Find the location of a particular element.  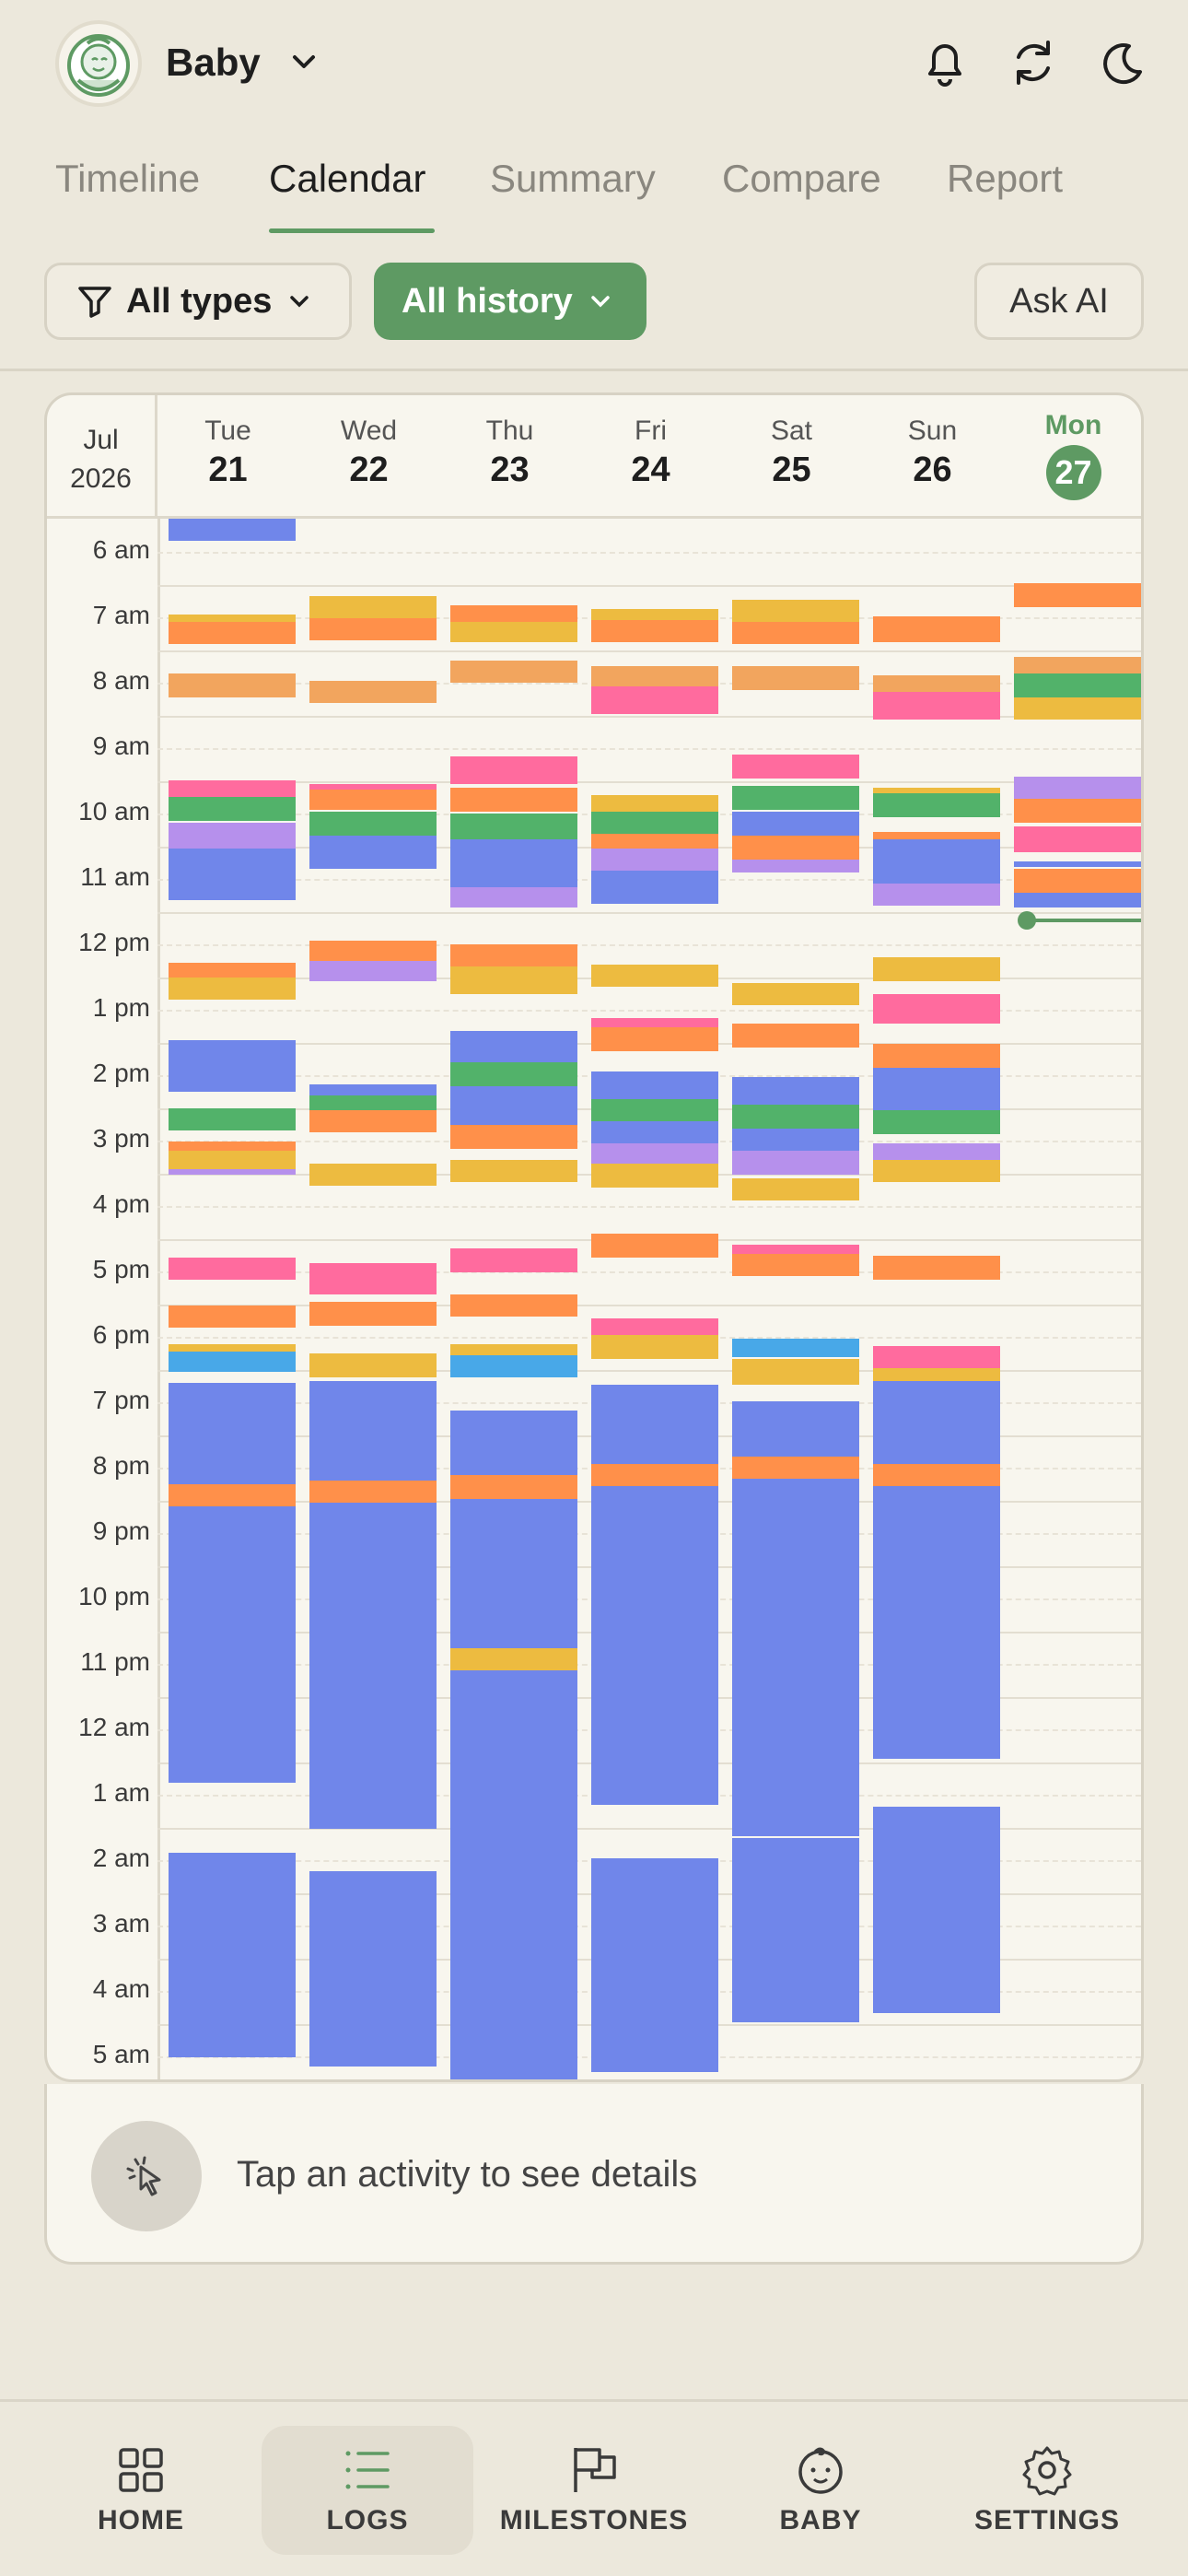

tab-compare: Compare is located at coordinates (801, 179).